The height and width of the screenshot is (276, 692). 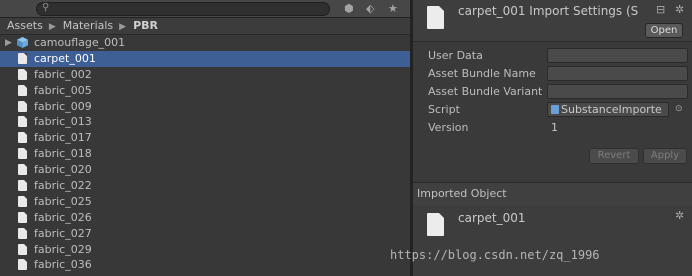 I want to click on watermark: https://blog.csdn.net/zq_1996, so click(x=495, y=255).